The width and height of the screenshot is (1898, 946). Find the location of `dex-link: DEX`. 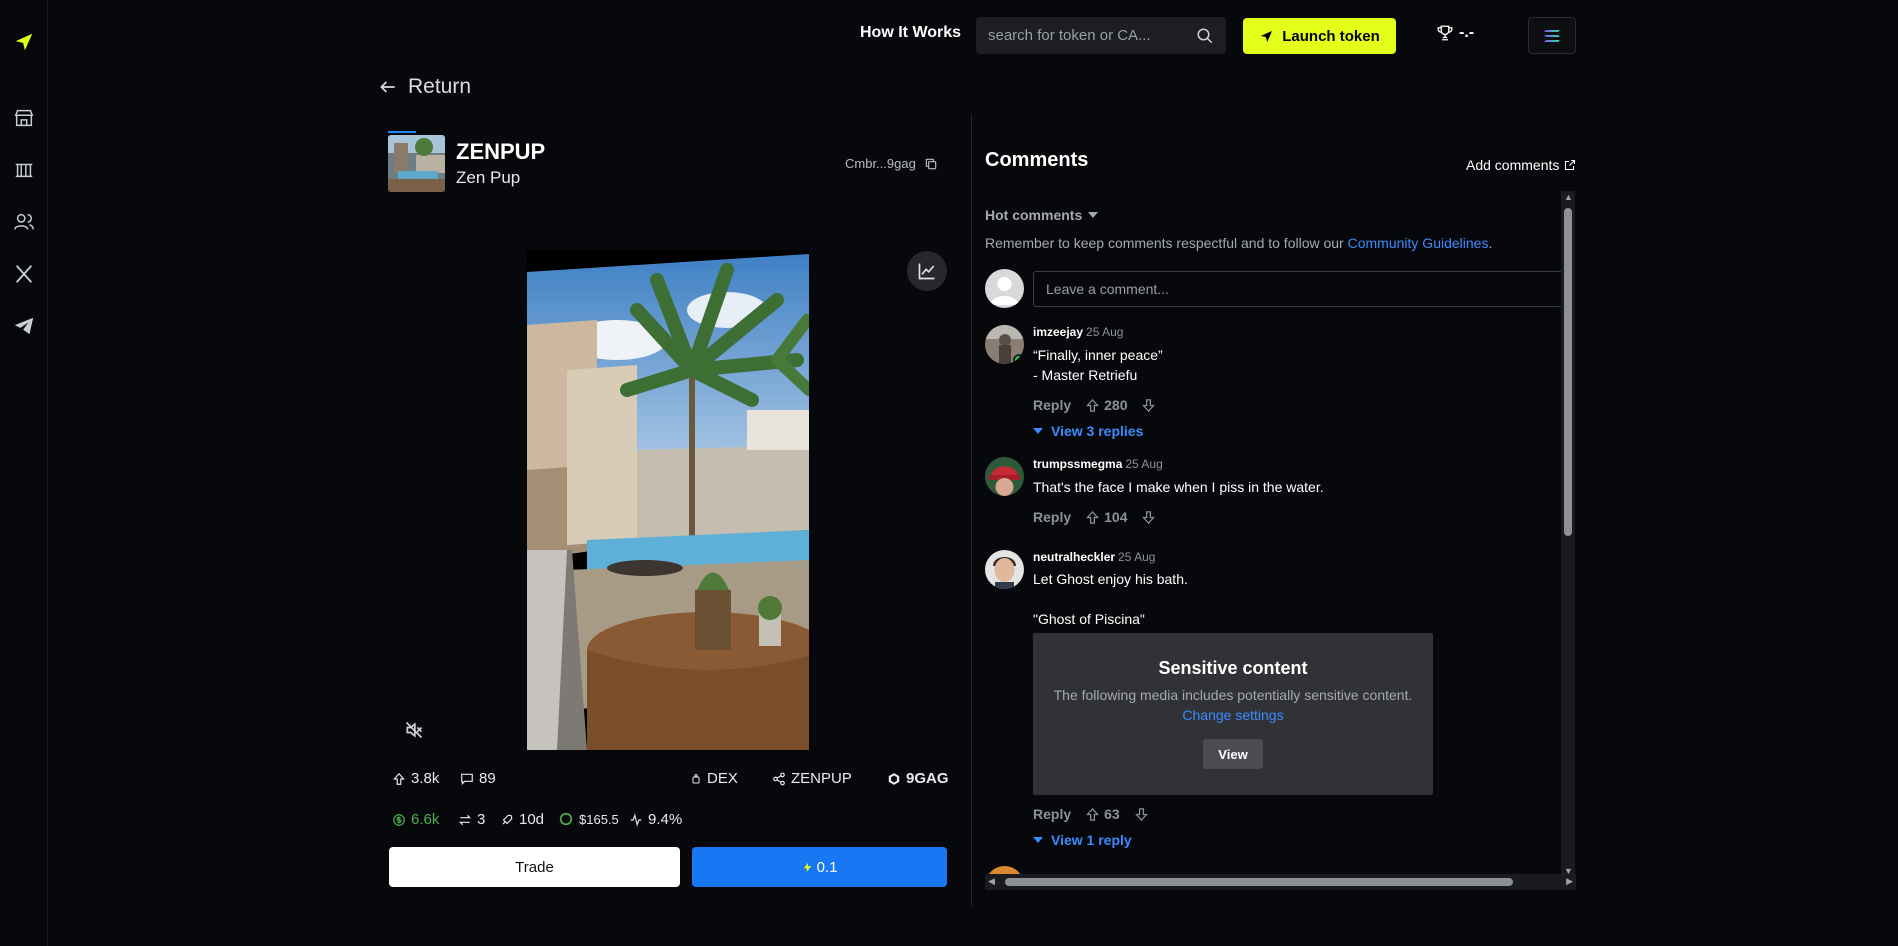

dex-link: DEX is located at coordinates (714, 778).